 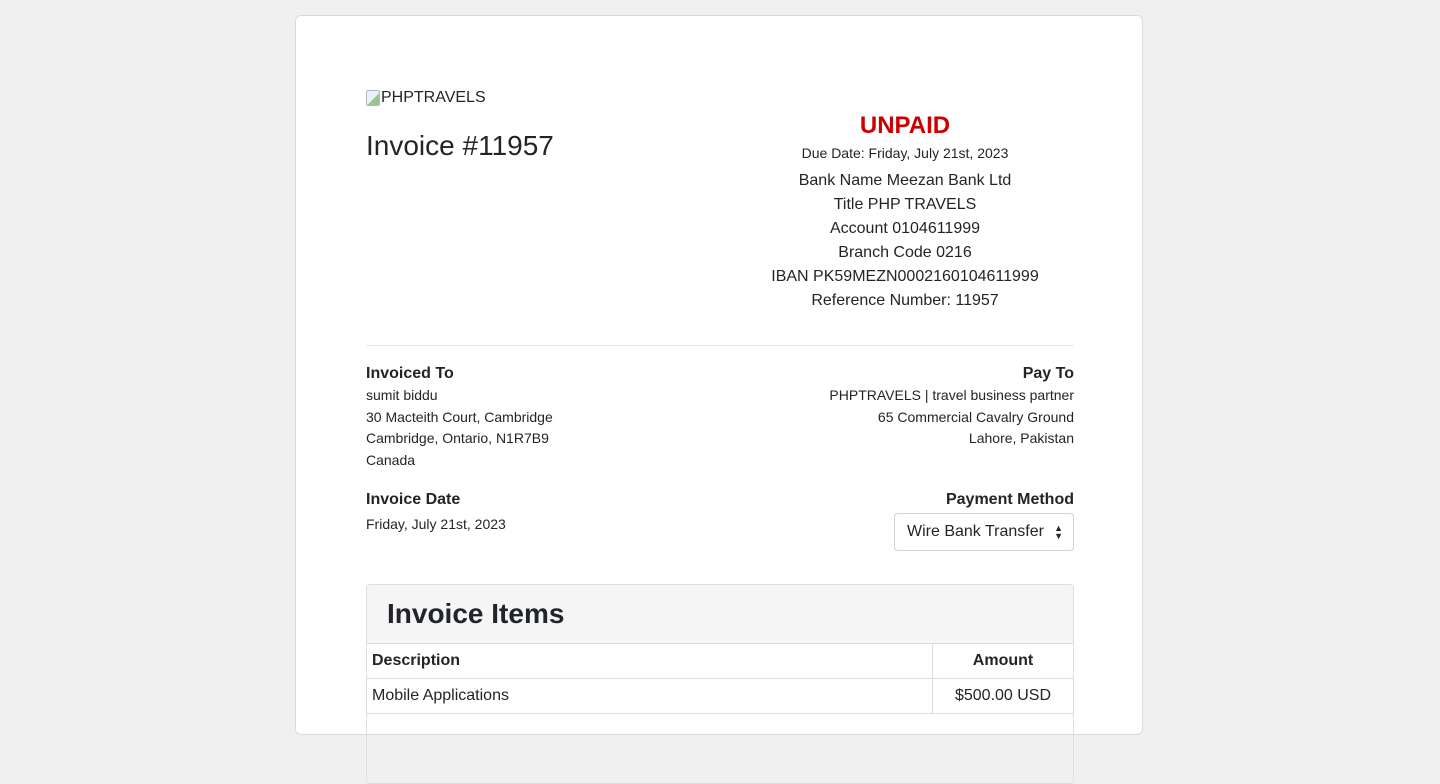 What do you see at coordinates (433, 97) in the screenshot?
I see `logo-alt-text: PHPTRAVELS` at bounding box center [433, 97].